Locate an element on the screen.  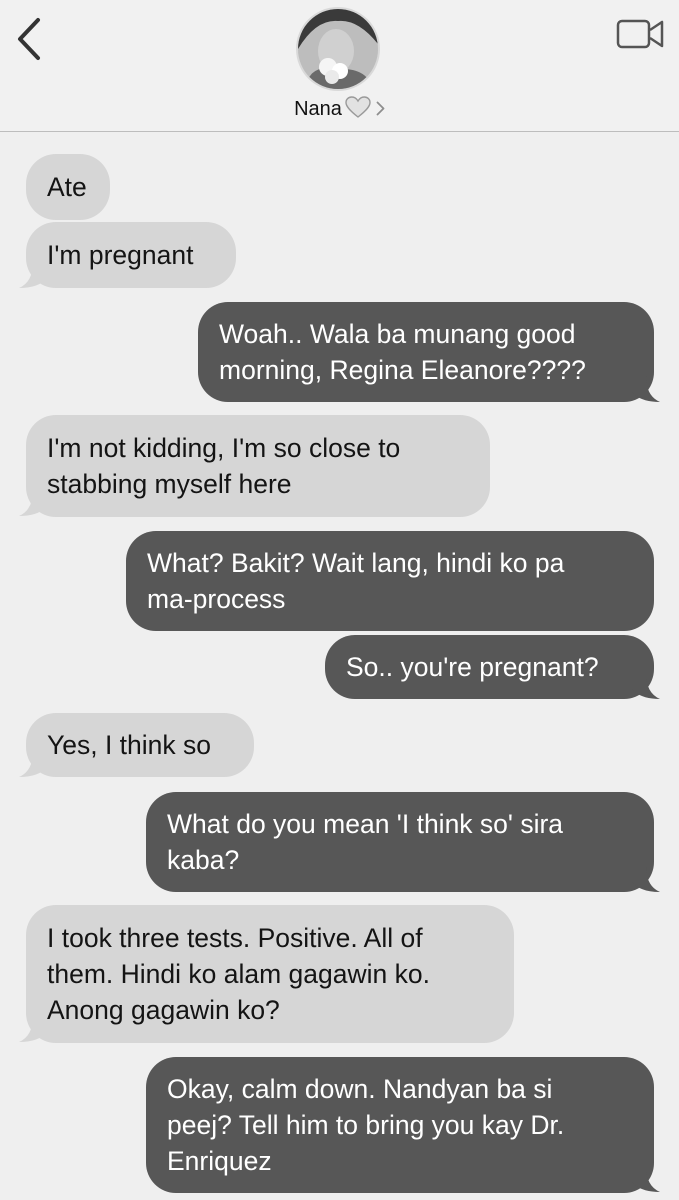
heart-icon is located at coordinates (358, 110).